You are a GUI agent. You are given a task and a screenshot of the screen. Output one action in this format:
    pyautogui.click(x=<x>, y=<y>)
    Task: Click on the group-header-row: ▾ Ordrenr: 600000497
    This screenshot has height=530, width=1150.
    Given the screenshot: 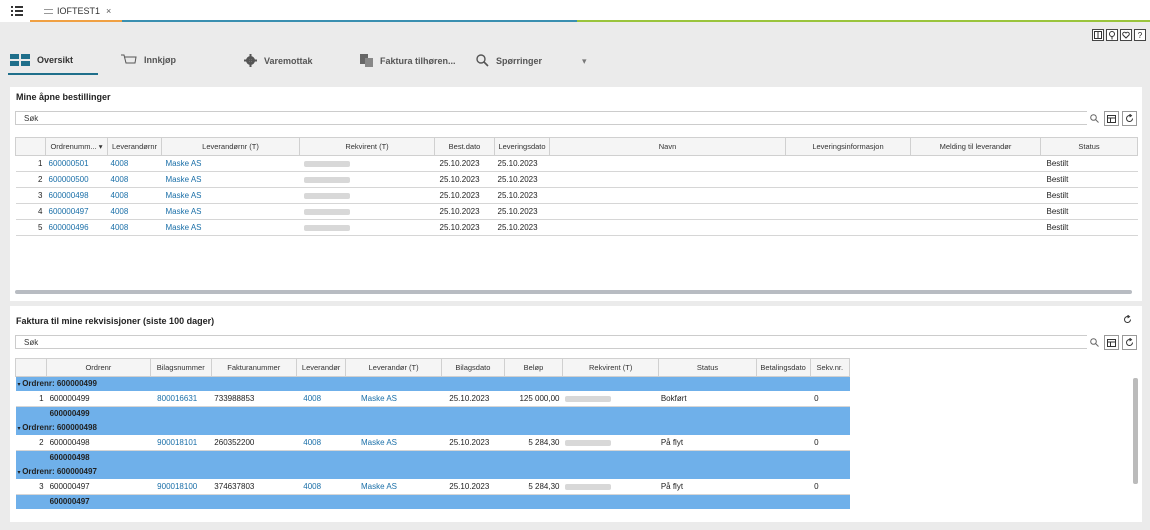 What is the action you would take?
    pyautogui.click(x=432, y=471)
    